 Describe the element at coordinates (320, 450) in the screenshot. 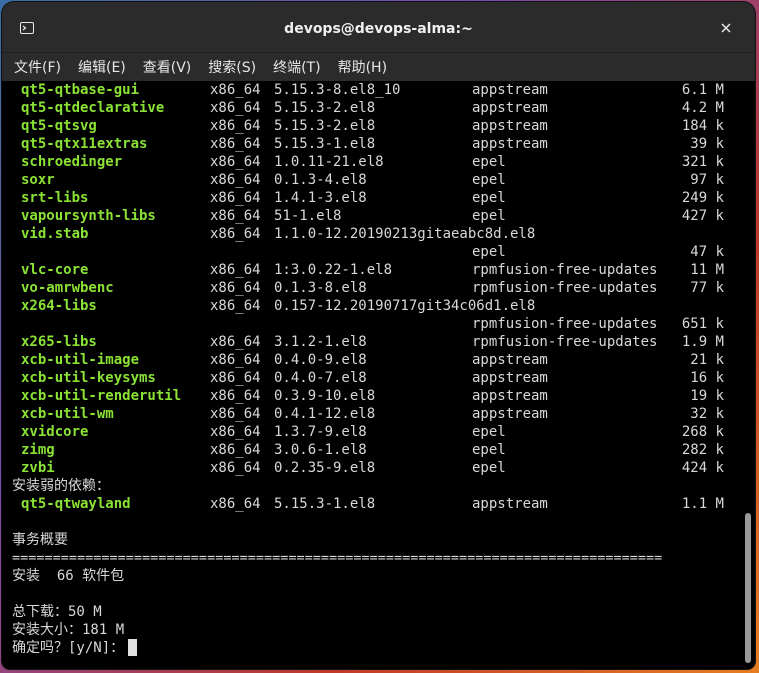

I see `package-version: 3.0.6-1.el8` at that location.